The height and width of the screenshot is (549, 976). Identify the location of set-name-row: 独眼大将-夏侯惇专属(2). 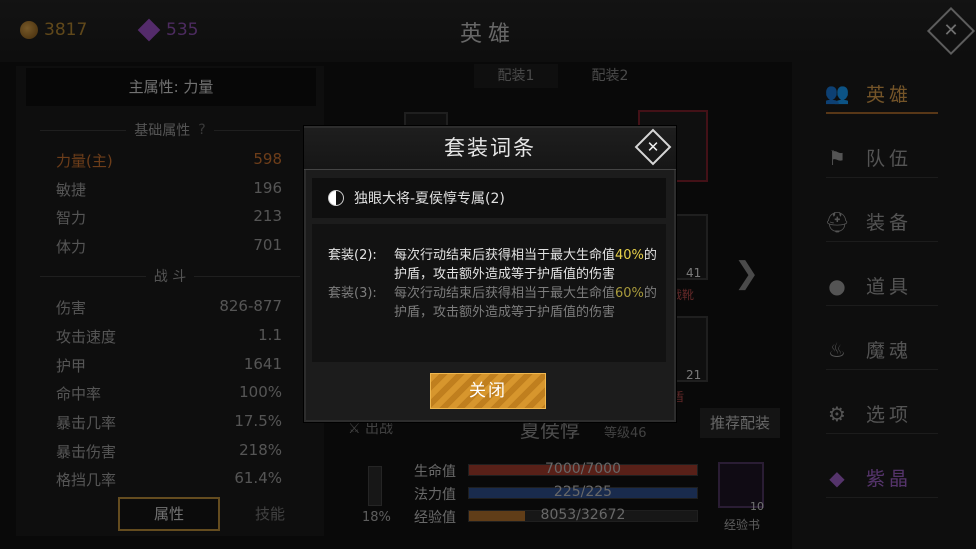
(489, 198).